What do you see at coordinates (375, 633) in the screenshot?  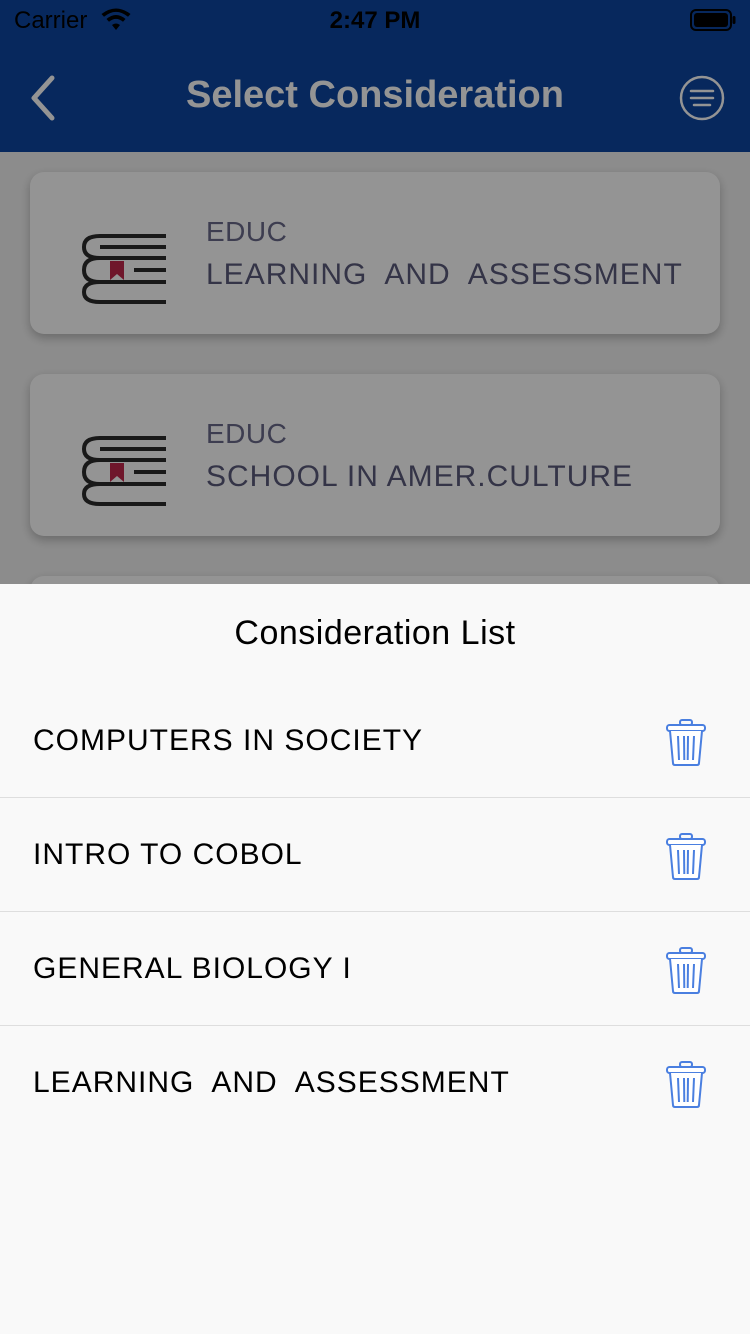 I see `sheet-title: Consideration List` at bounding box center [375, 633].